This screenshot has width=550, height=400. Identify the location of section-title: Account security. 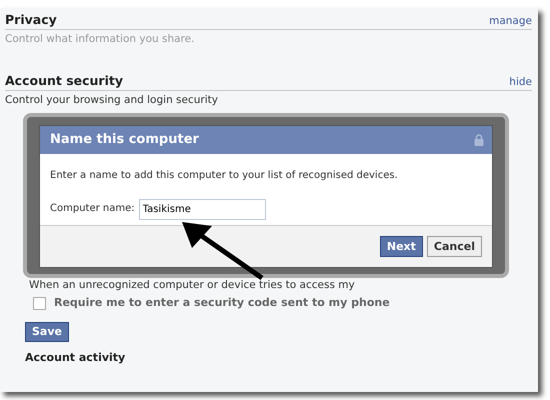
(64, 81).